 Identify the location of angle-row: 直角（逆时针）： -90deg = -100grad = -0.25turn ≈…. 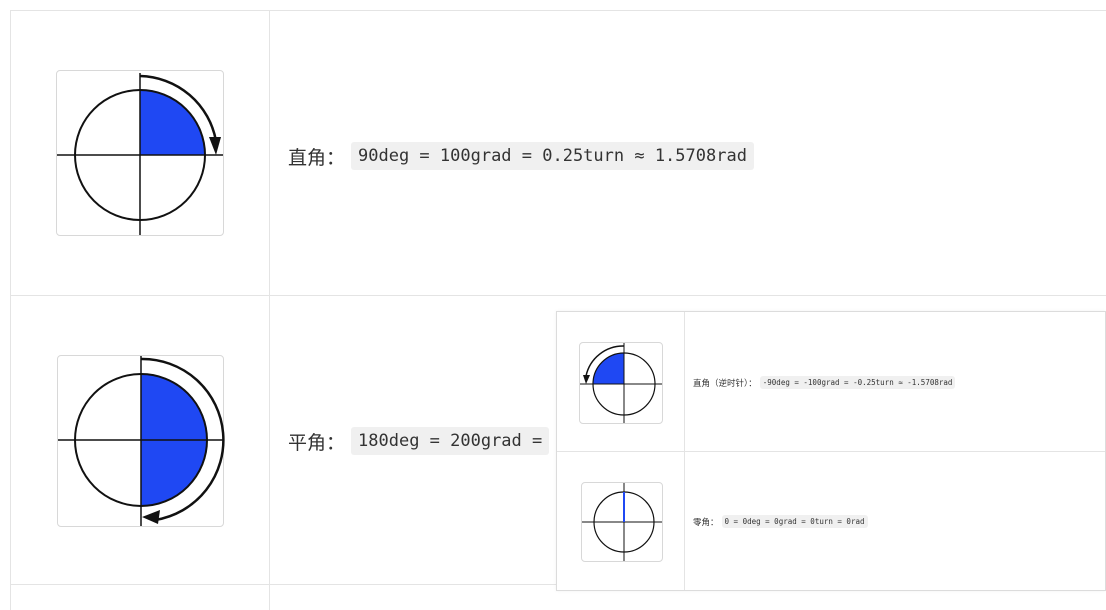
(824, 382).